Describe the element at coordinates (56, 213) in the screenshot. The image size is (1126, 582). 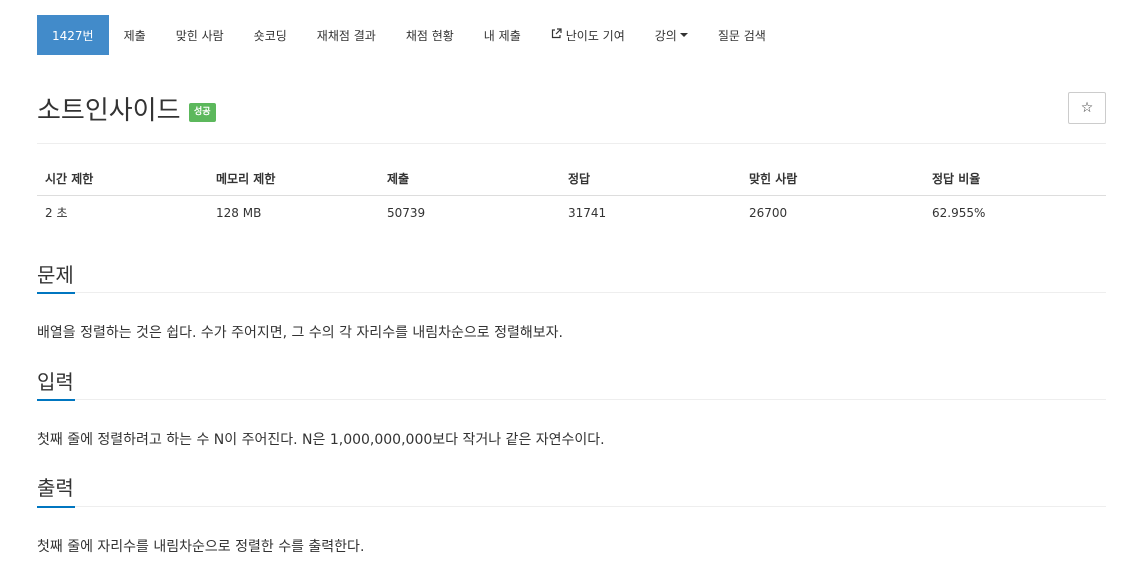
I see `value-time-limit: 2 초` at that location.